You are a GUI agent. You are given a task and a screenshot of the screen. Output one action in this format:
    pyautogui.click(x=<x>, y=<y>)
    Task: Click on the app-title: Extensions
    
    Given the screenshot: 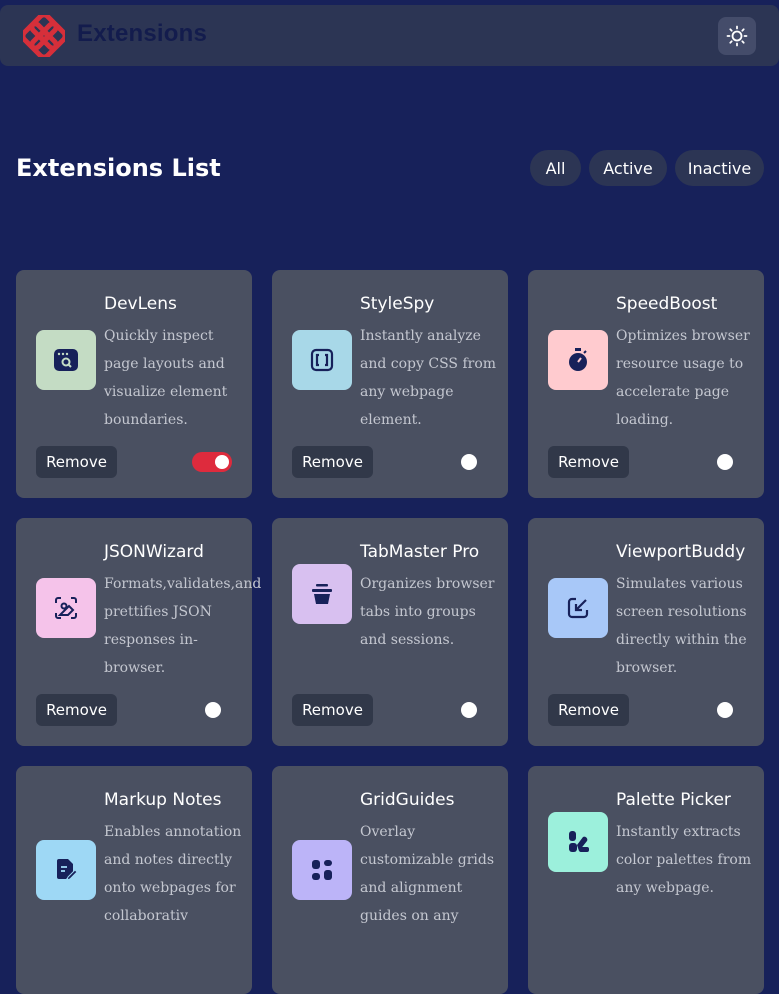 What is the action you would take?
    pyautogui.click(x=142, y=33)
    